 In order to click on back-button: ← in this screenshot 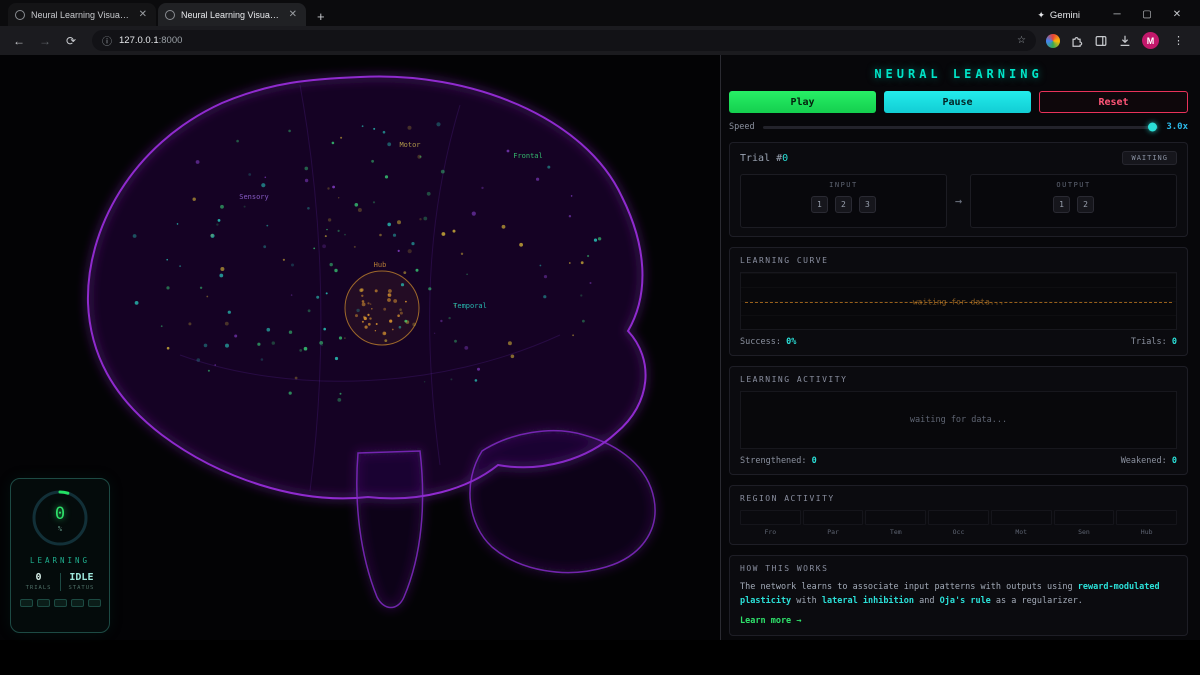, I will do `click(19, 41)`.